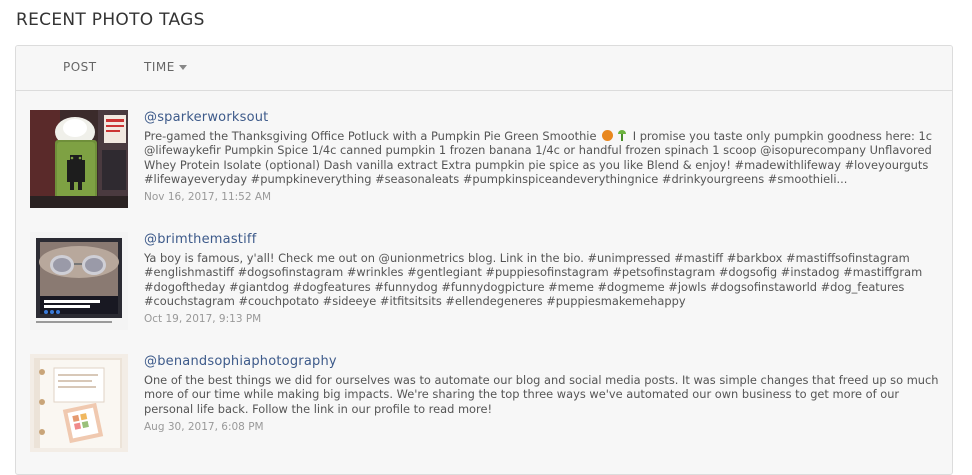 The width and height of the screenshot is (972, 475). I want to click on sprout-emoji-icon, so click(622, 135).